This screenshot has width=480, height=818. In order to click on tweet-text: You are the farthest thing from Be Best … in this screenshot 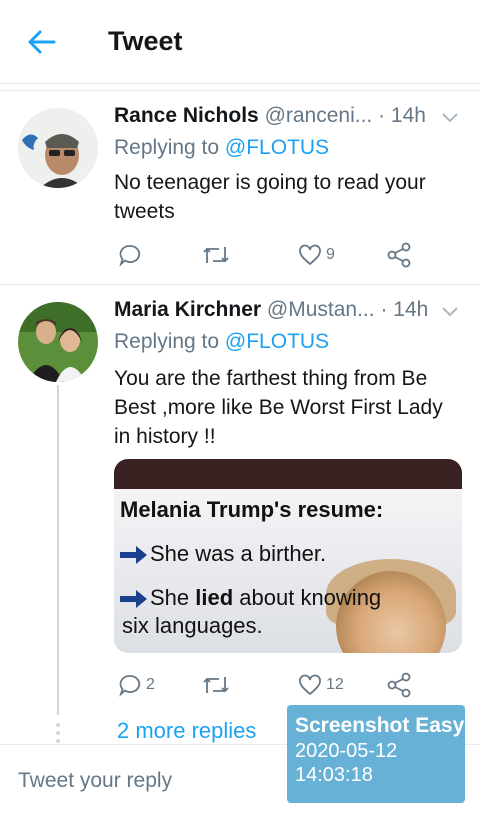, I will do `click(278, 407)`.